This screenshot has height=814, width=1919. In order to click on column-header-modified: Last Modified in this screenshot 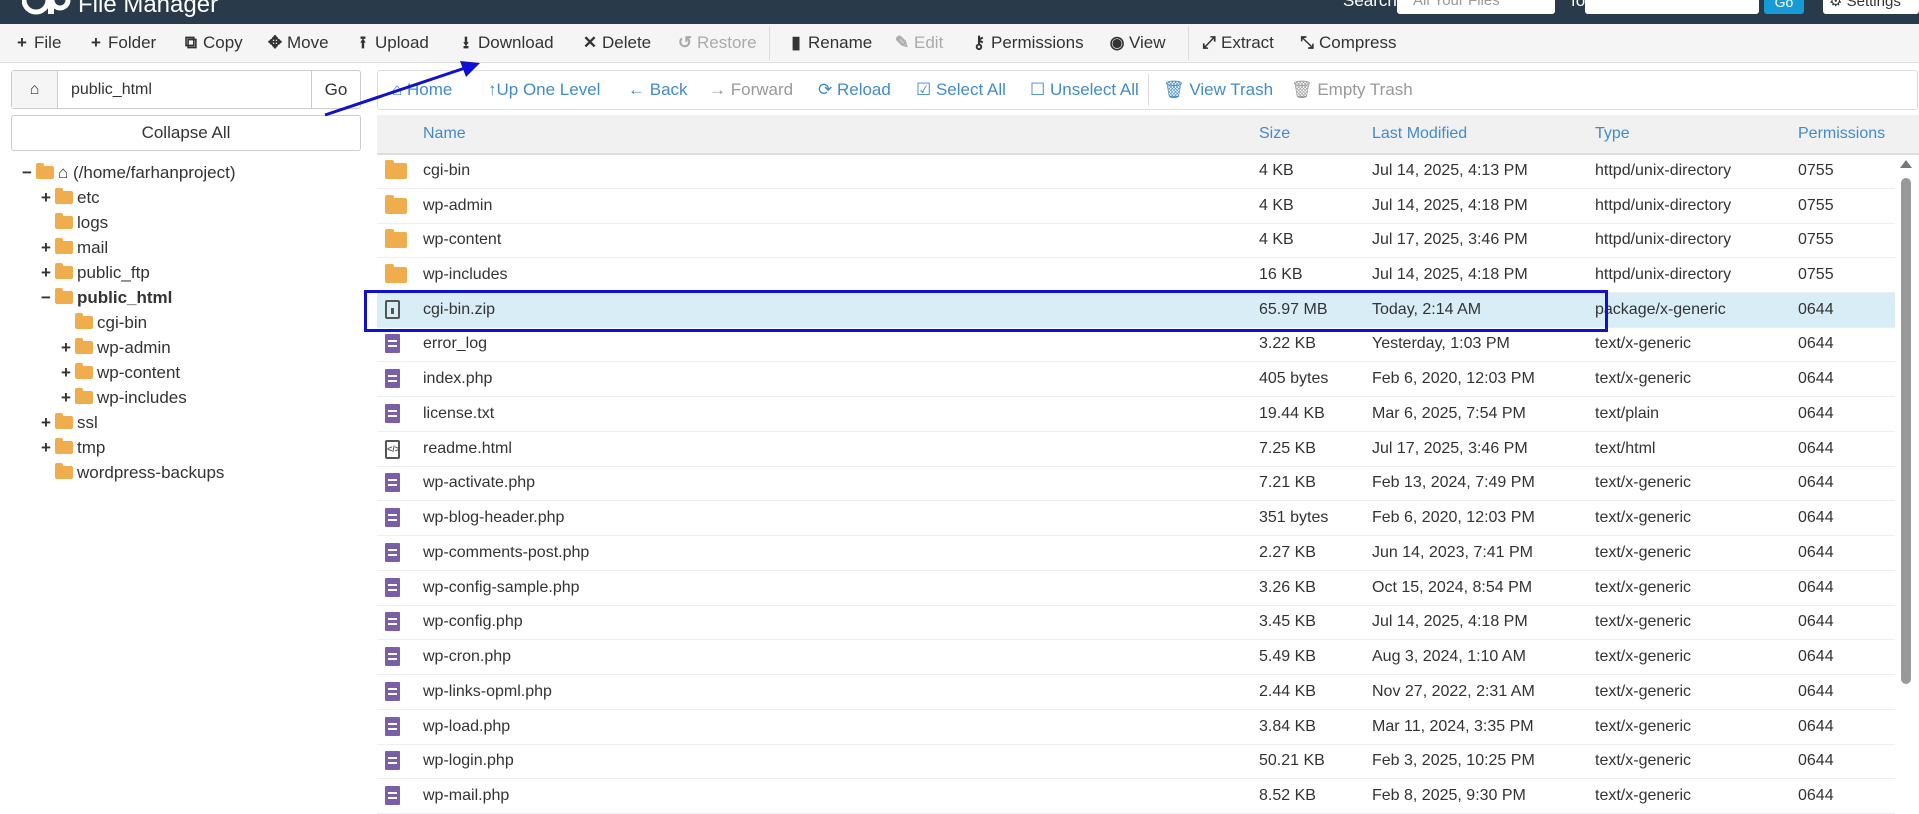, I will do `click(1419, 134)`.